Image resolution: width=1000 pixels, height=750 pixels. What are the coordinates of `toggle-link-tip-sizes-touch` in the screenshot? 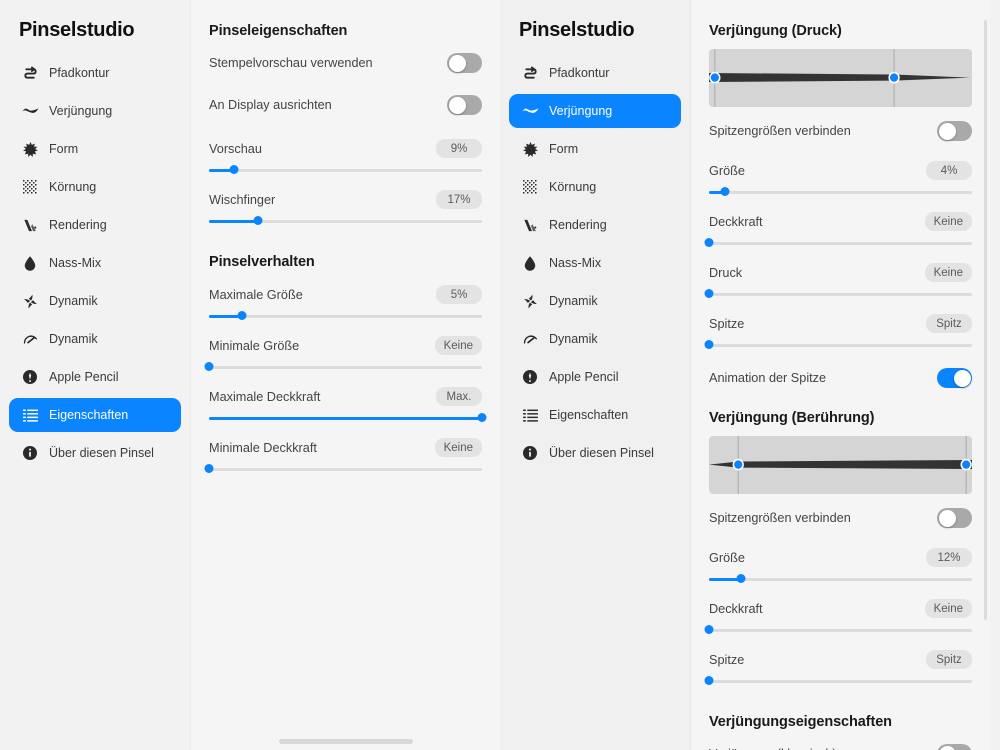 It's located at (954, 518).